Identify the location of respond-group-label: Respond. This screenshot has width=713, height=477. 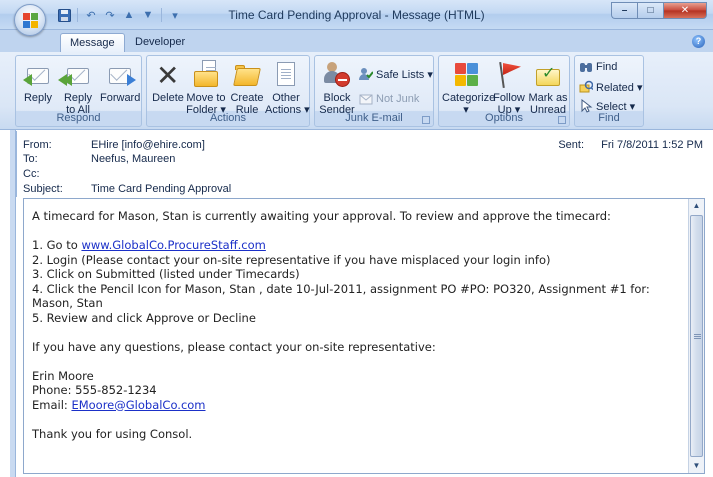
(78, 118).